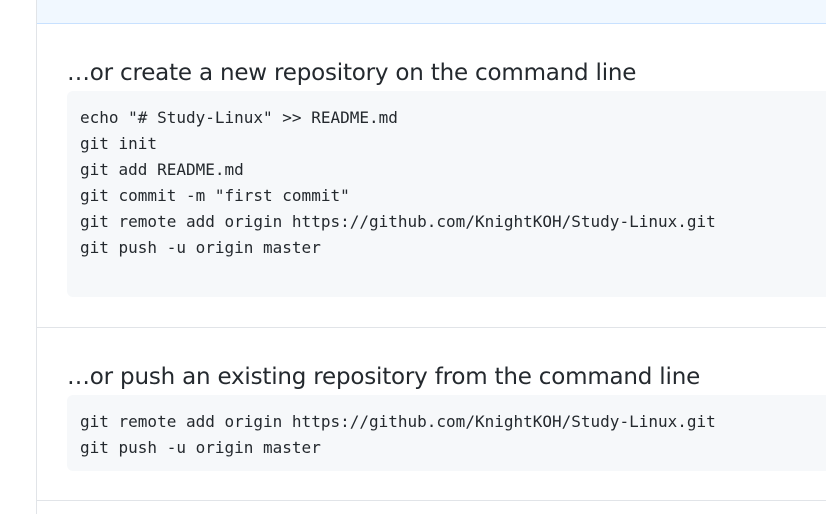 This screenshot has width=826, height=514. Describe the element at coordinates (431, 500) in the screenshot. I see `section-divider` at that location.